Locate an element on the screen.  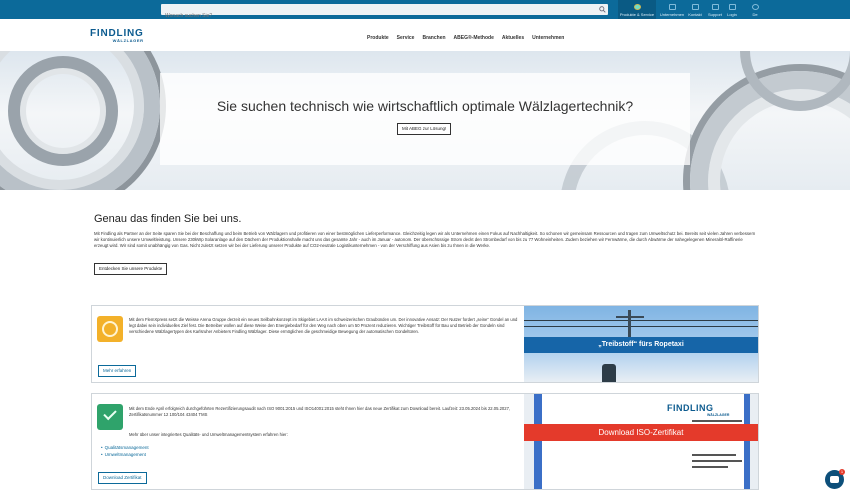
topnav-label: De is located at coordinates (755, 14).